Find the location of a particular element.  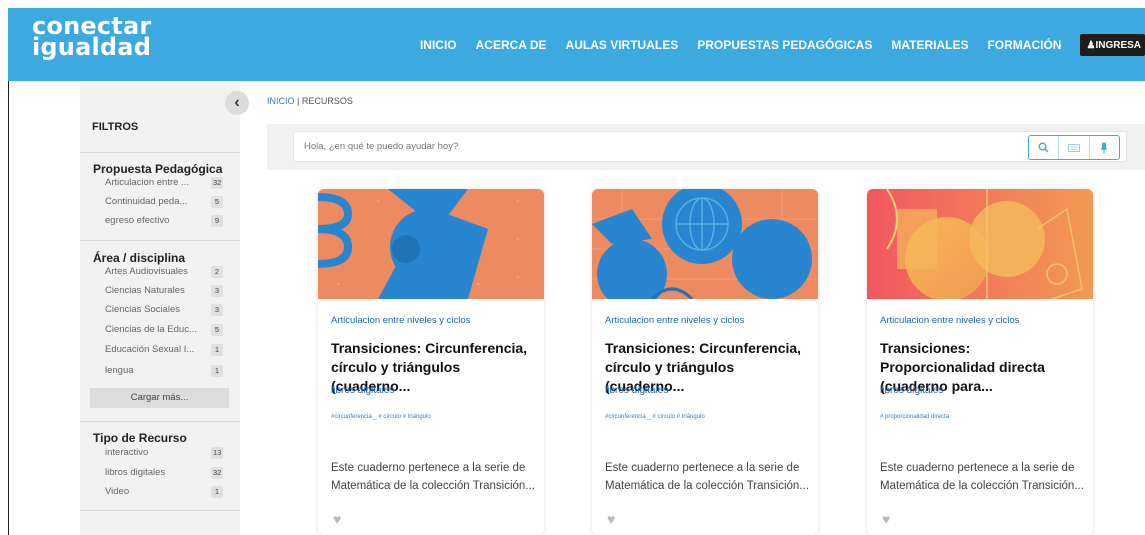

breadcrumb: INICIO | RECURSOS is located at coordinates (310, 101).